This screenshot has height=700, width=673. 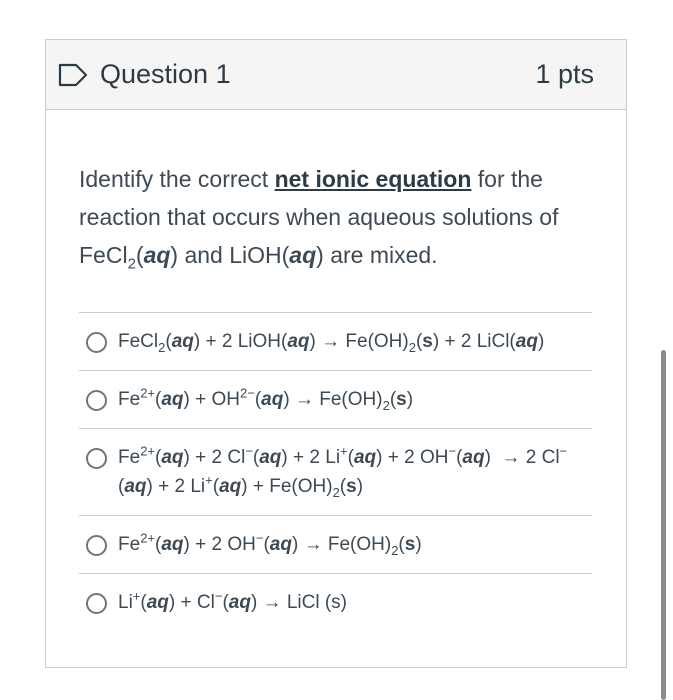 What do you see at coordinates (131, 264) in the screenshot?
I see `subscript: 2` at bounding box center [131, 264].